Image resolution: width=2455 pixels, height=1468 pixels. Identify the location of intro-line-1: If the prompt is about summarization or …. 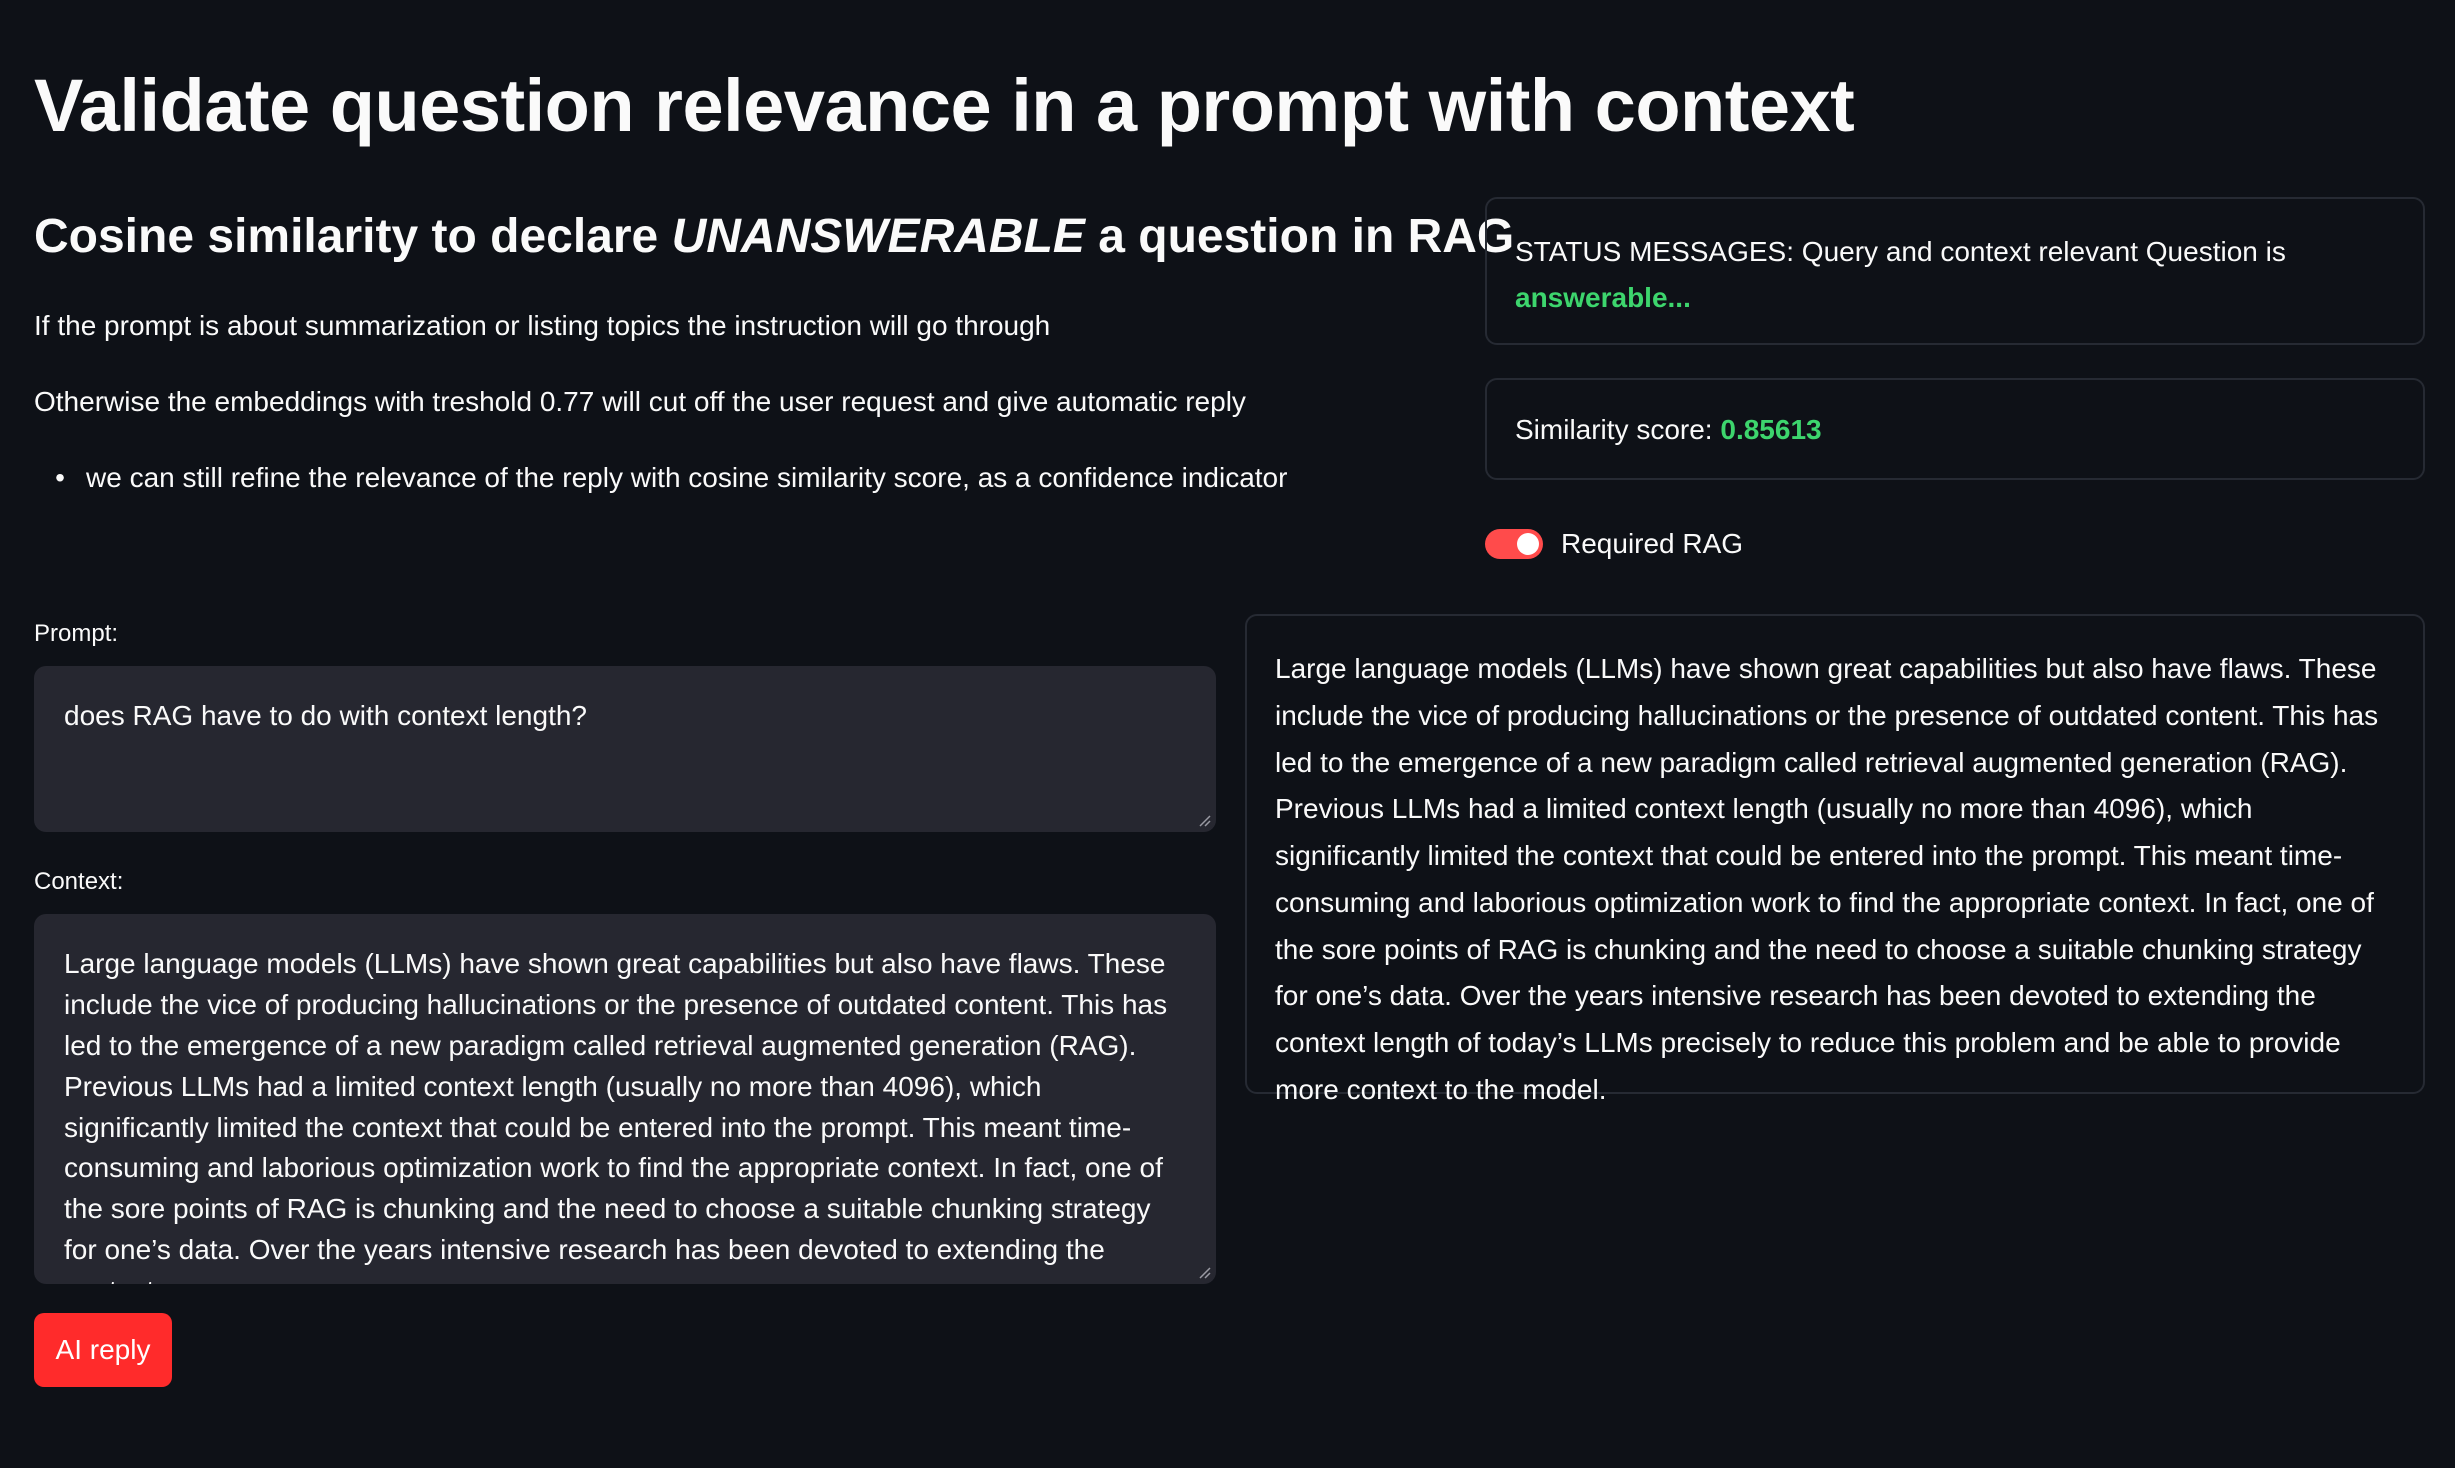
(542, 325).